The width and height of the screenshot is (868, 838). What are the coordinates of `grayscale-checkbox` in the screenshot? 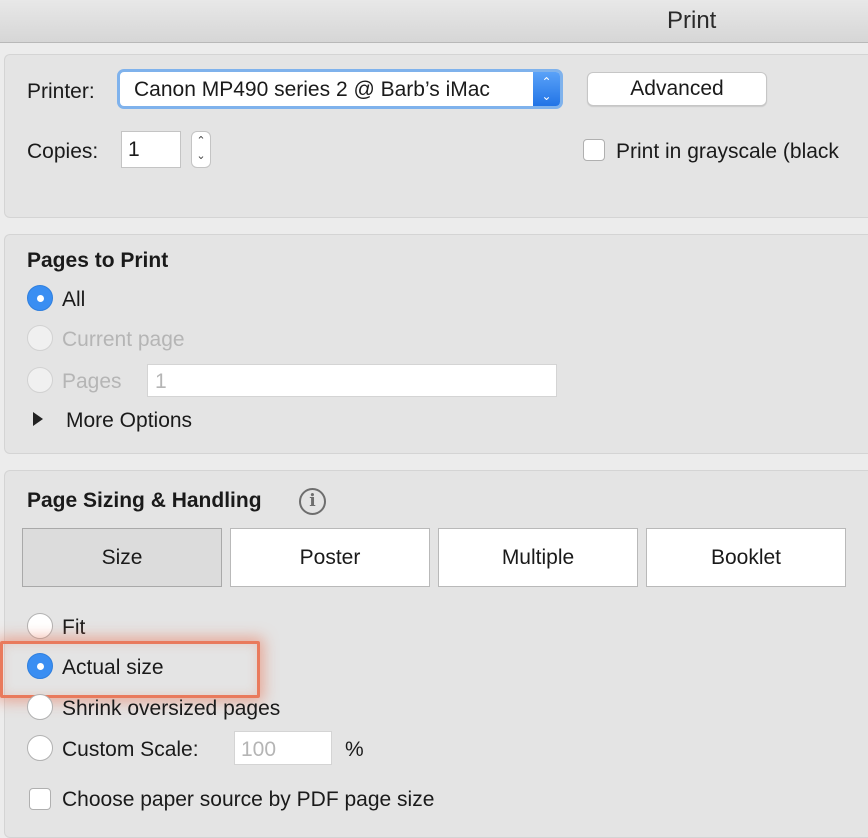 It's located at (594, 150).